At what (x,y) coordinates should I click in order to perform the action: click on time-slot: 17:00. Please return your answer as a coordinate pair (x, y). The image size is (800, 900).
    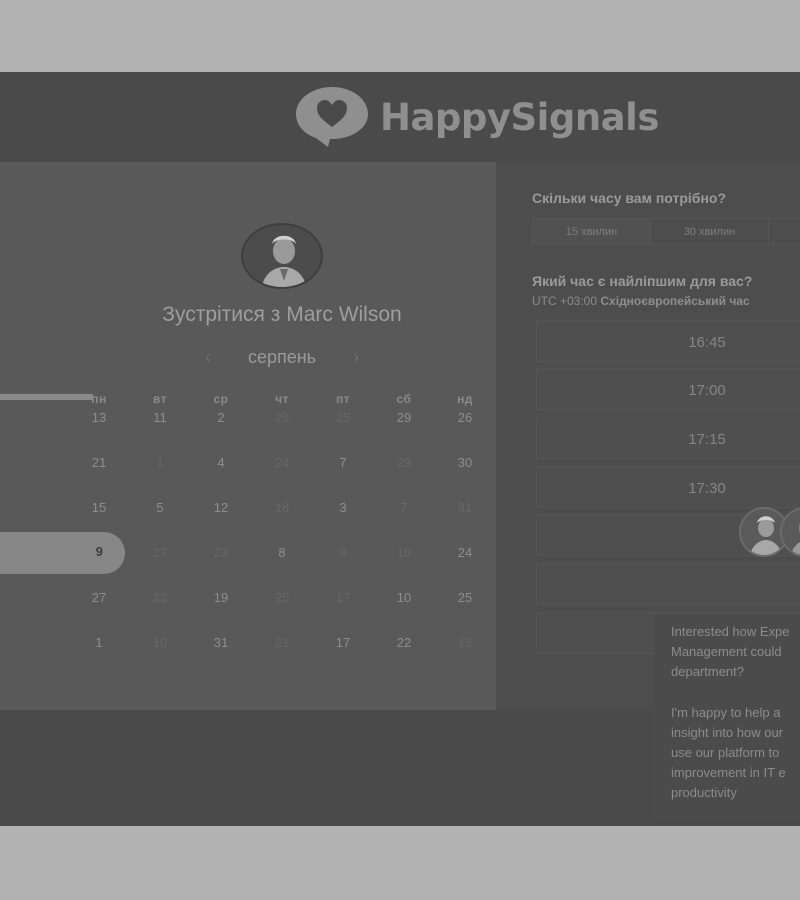
    Looking at the image, I should click on (668, 389).